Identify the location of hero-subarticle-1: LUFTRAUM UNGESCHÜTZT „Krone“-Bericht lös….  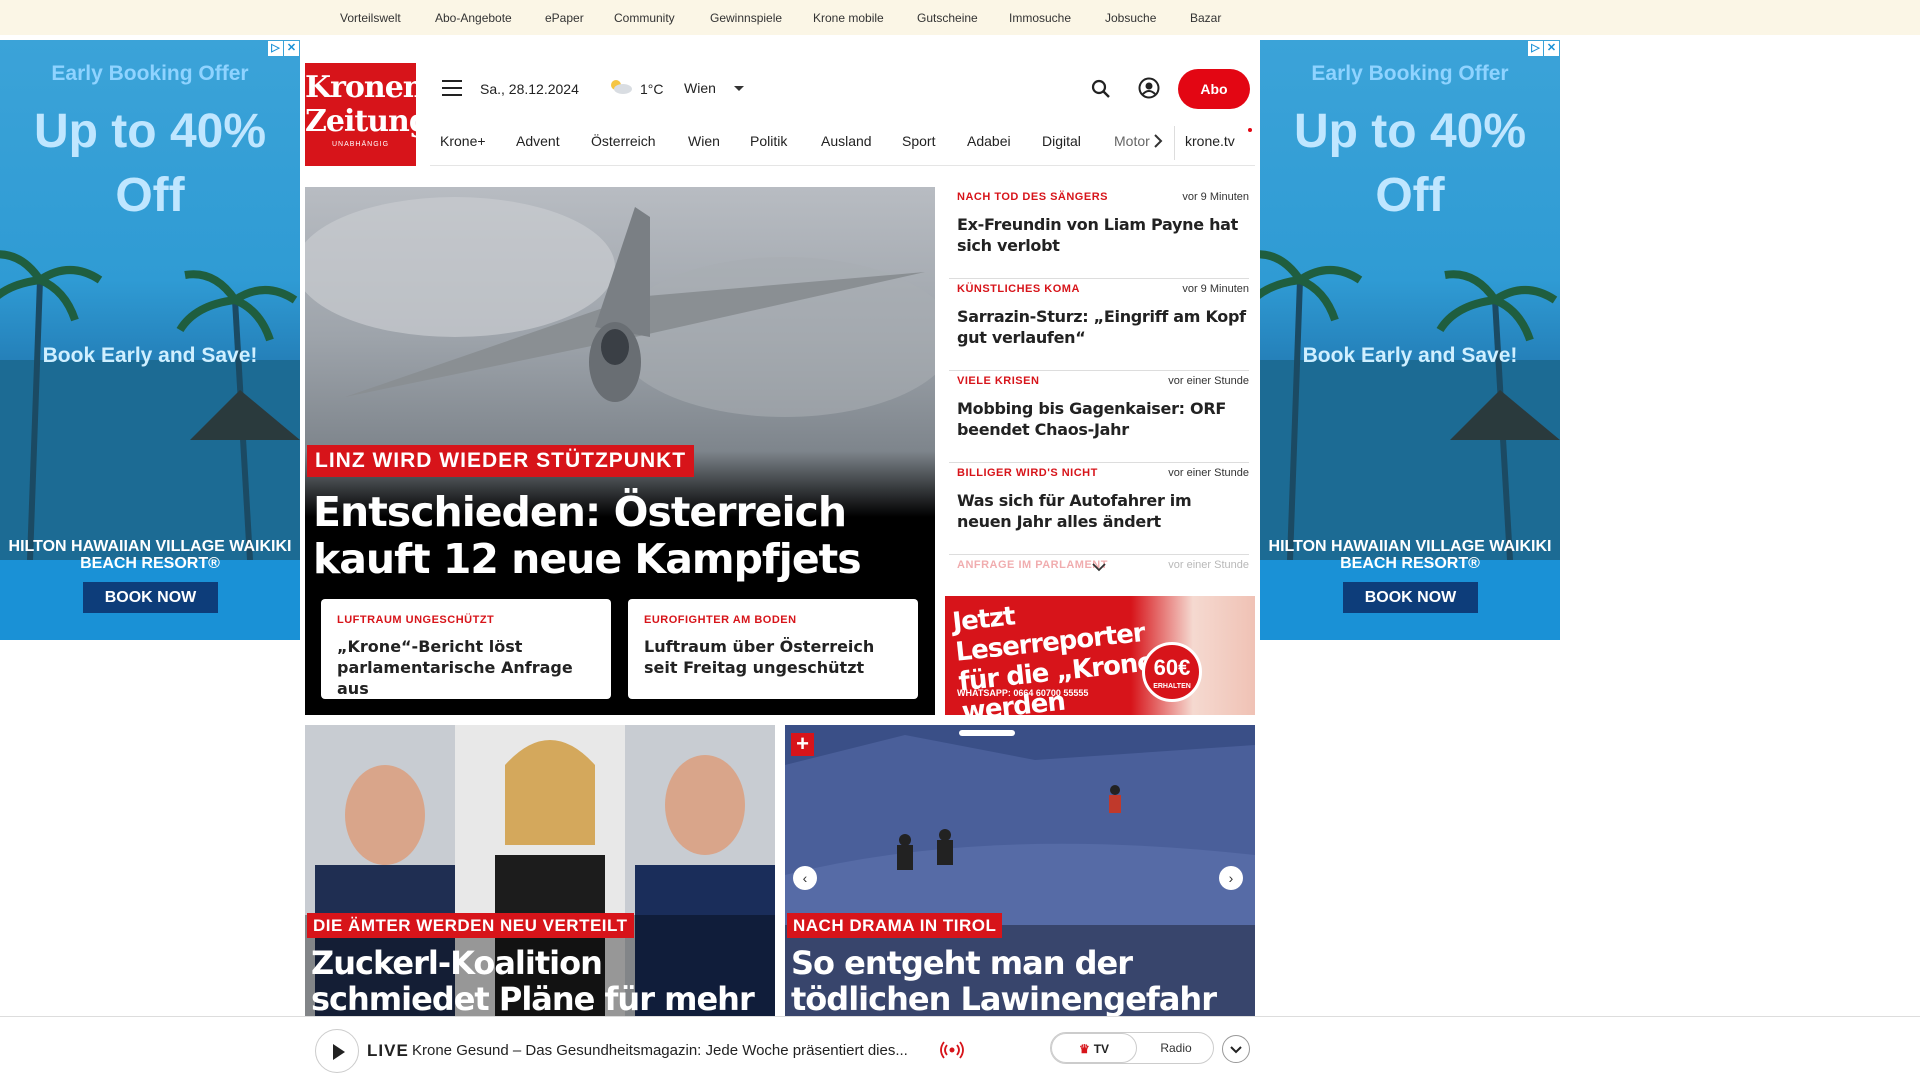
(466, 649).